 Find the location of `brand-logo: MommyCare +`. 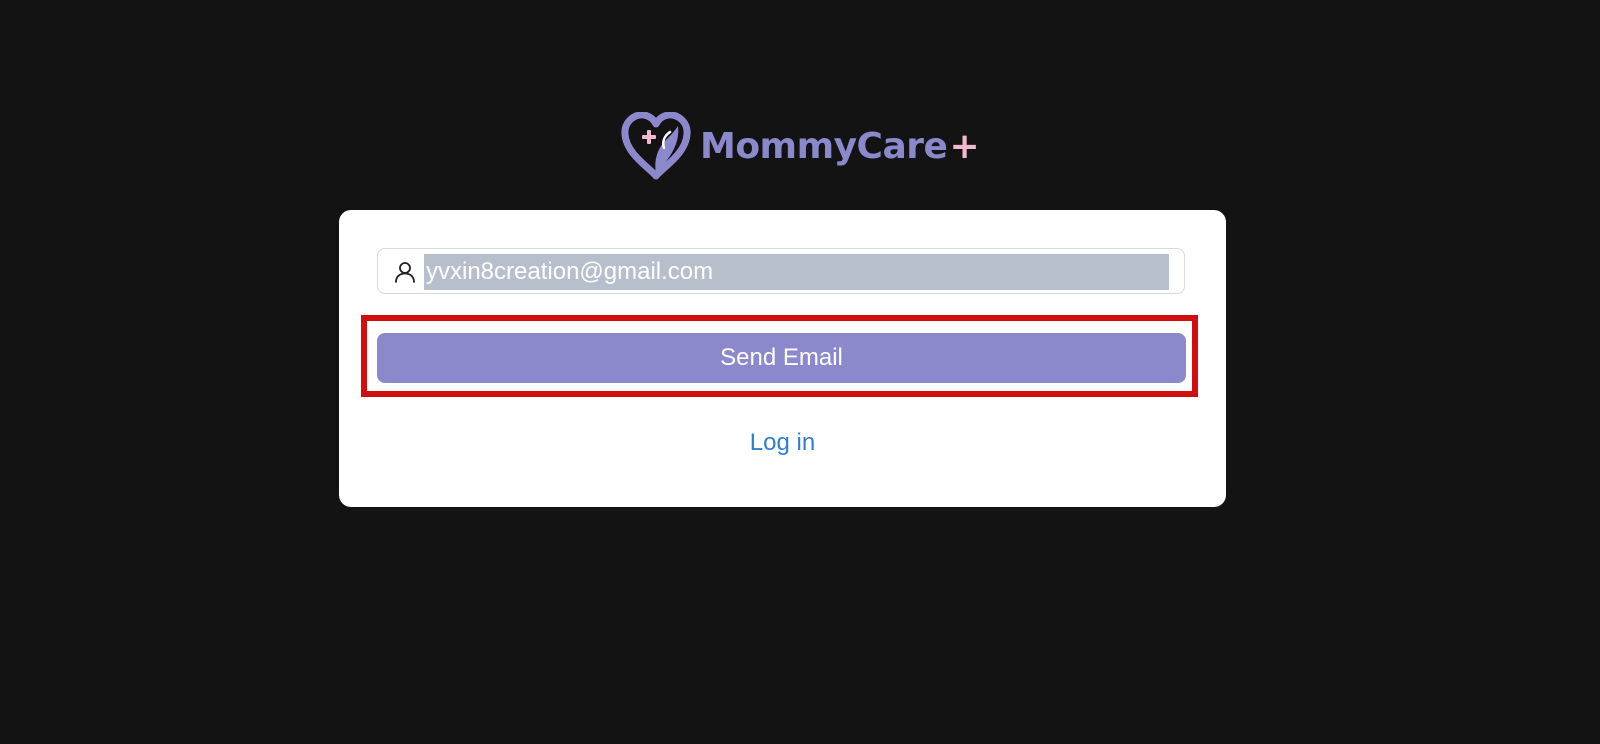

brand-logo: MommyCare + is located at coordinates (800, 146).